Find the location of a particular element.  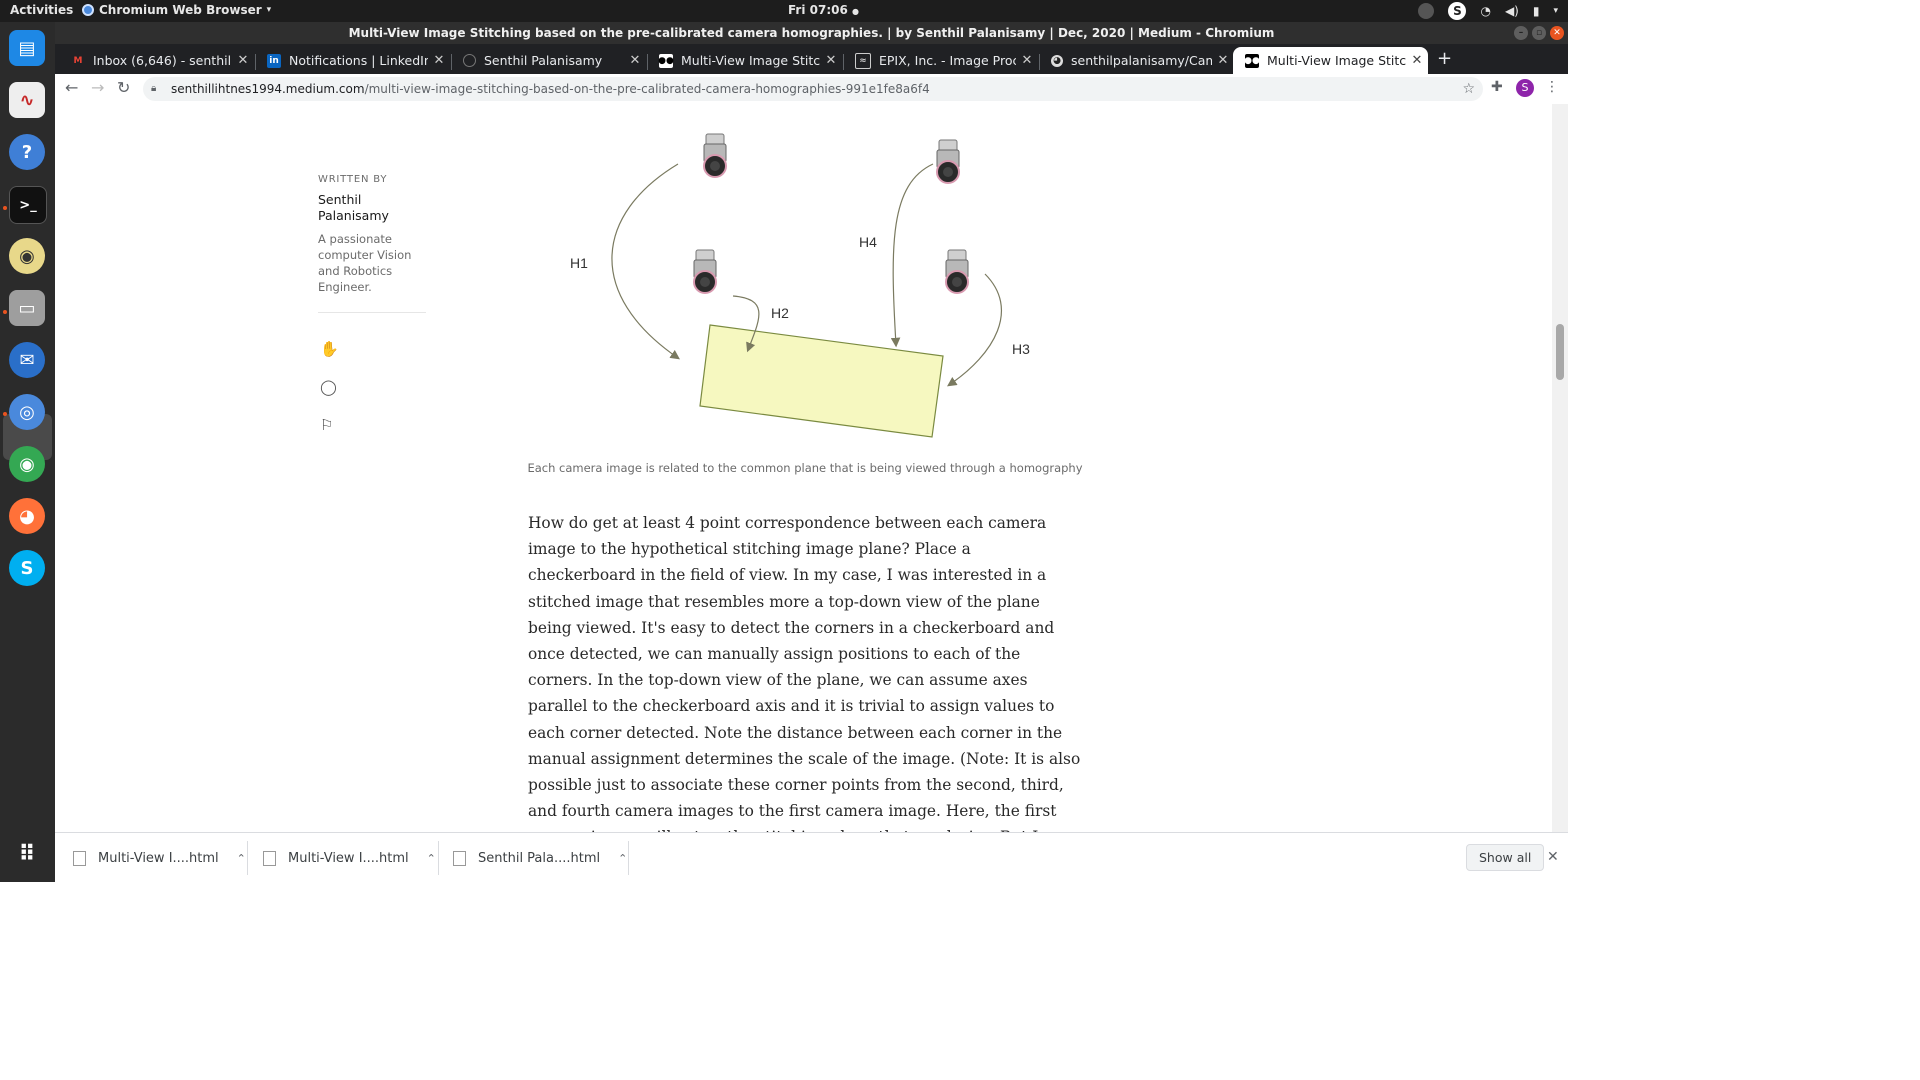

firefox-icon: ◕ is located at coordinates (27, 516).